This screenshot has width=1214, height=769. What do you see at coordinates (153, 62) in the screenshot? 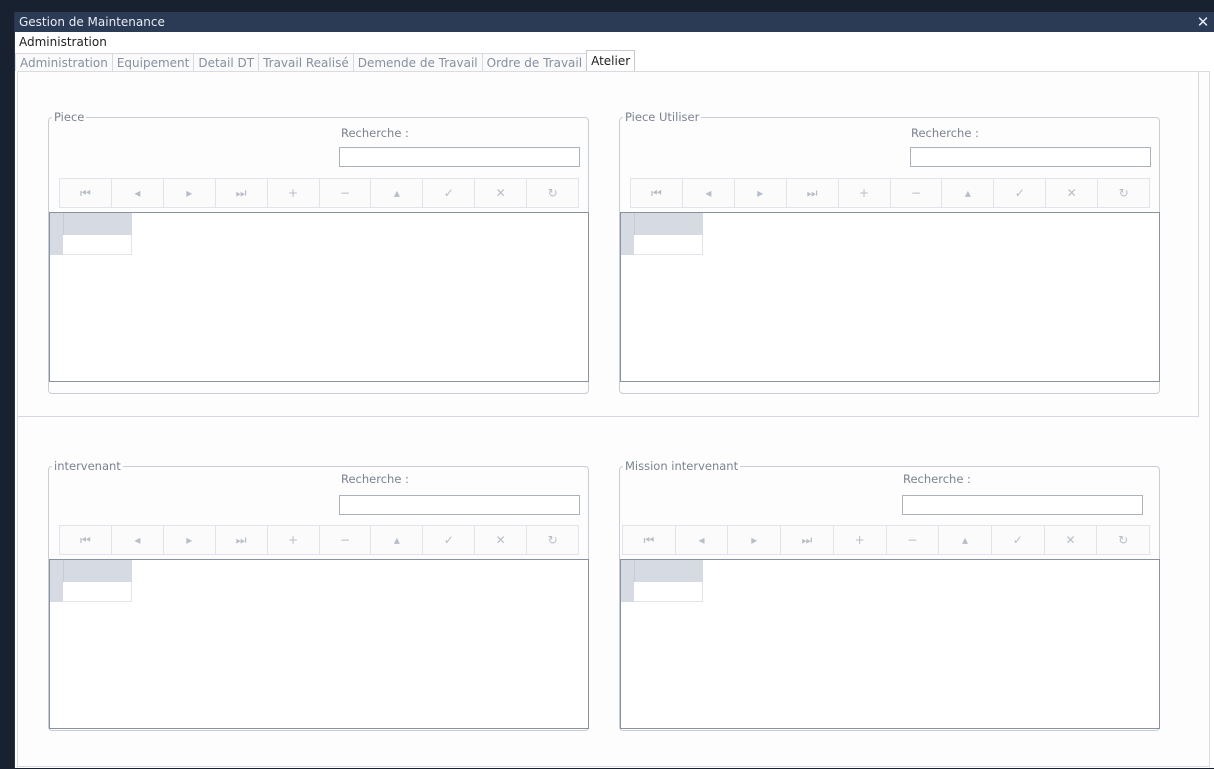
I see `tab-equipement: Equipement` at bounding box center [153, 62].